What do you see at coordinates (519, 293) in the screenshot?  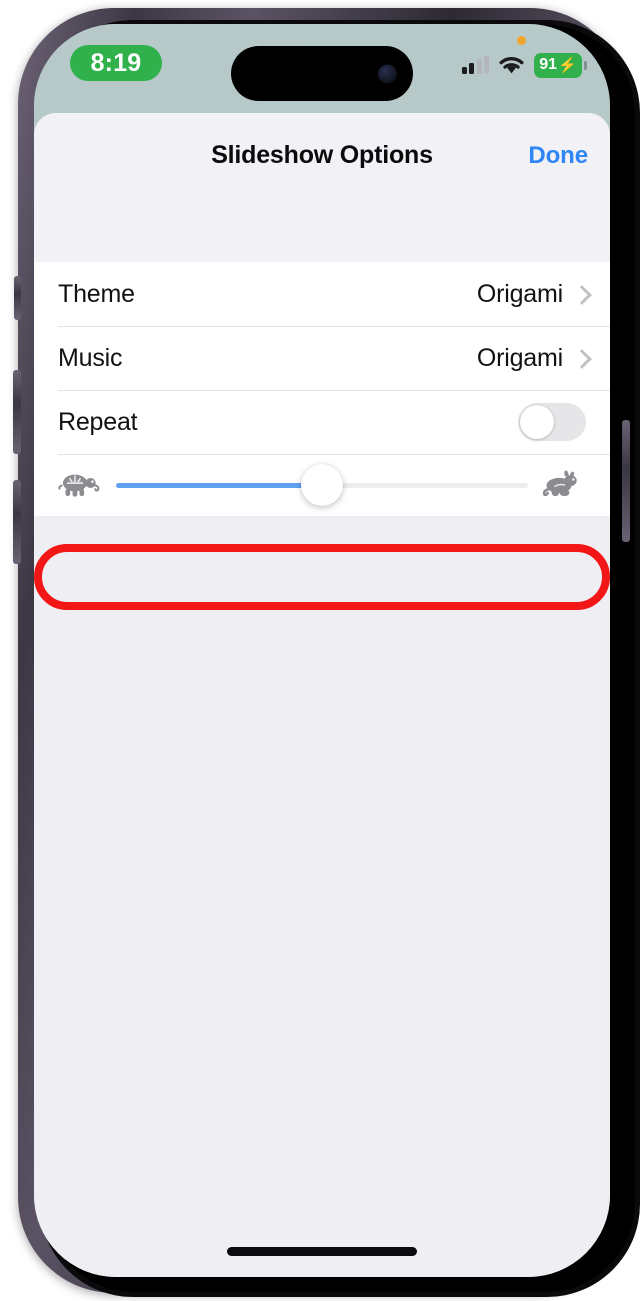 I see `row-theme-value: Origami` at bounding box center [519, 293].